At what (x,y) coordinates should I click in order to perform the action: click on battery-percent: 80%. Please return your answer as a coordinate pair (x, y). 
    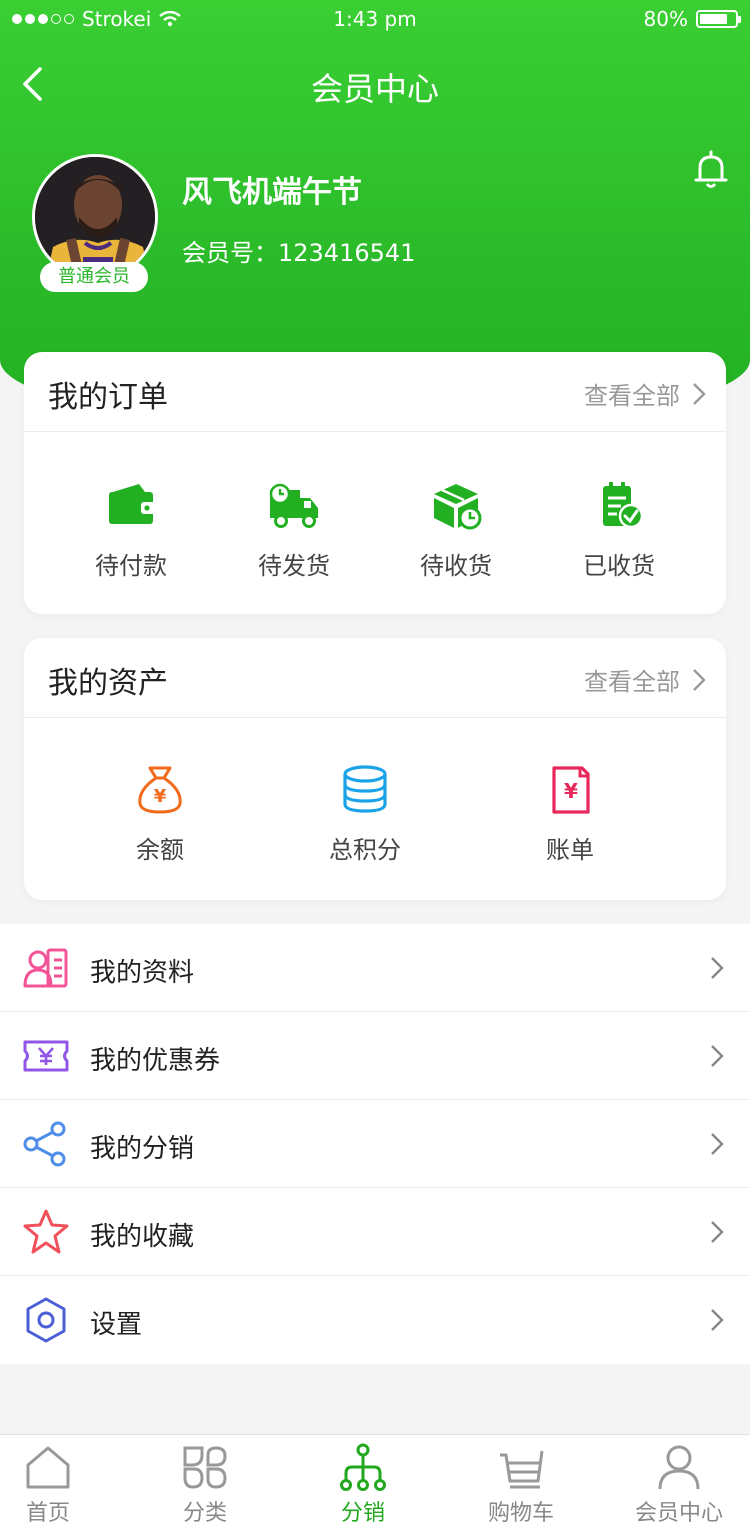
    Looking at the image, I should click on (665, 19).